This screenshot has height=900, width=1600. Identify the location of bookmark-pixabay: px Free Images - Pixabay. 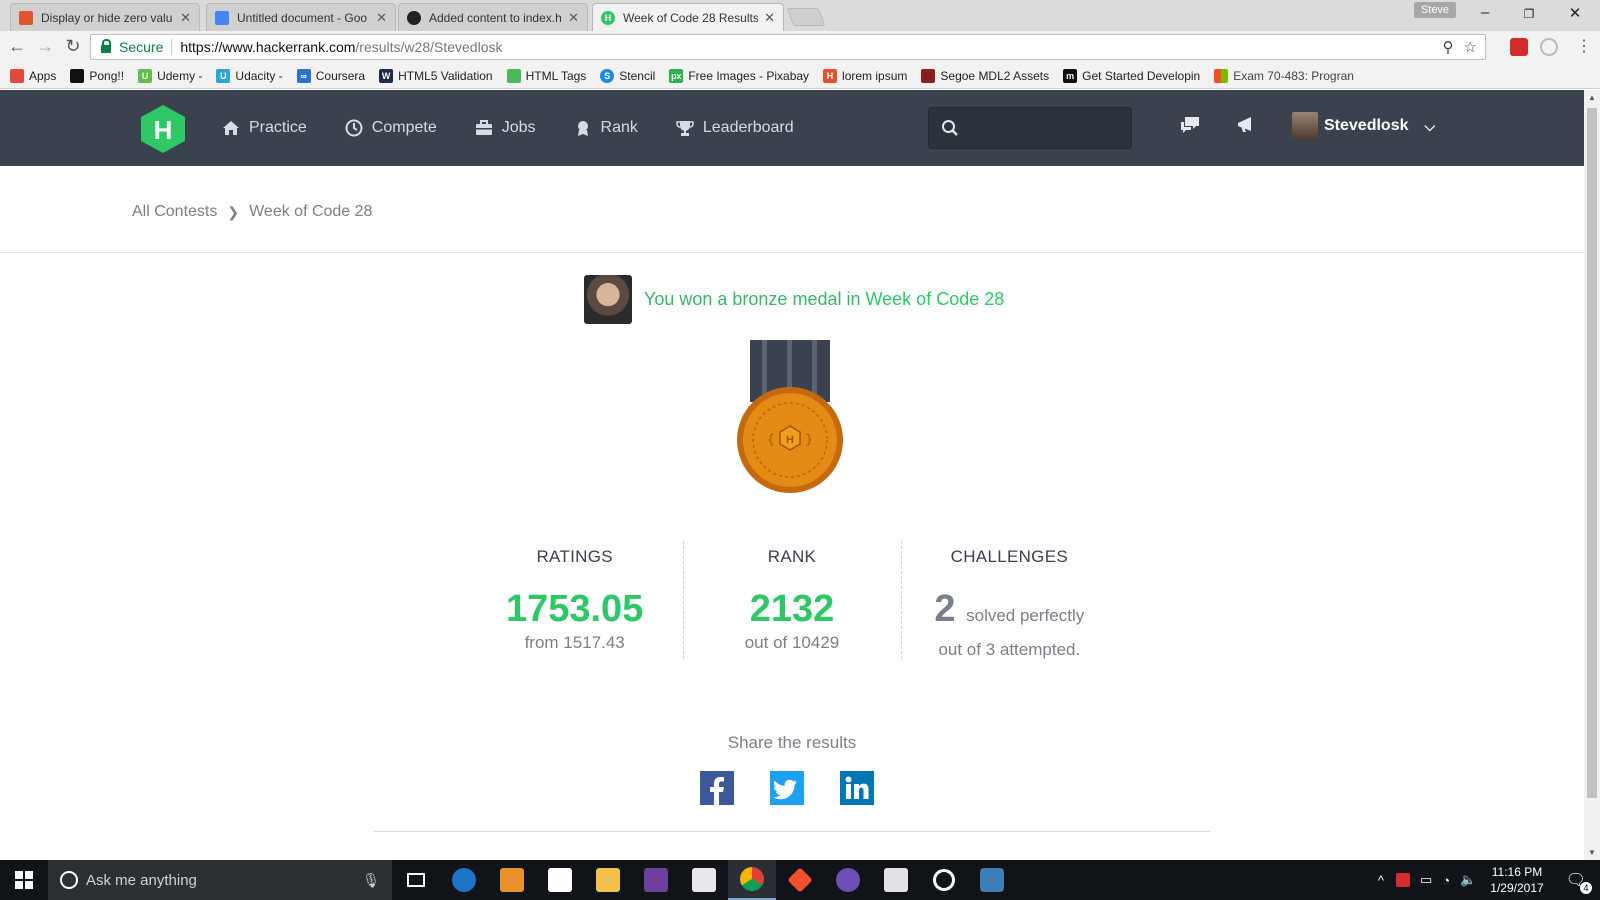
(739, 75).